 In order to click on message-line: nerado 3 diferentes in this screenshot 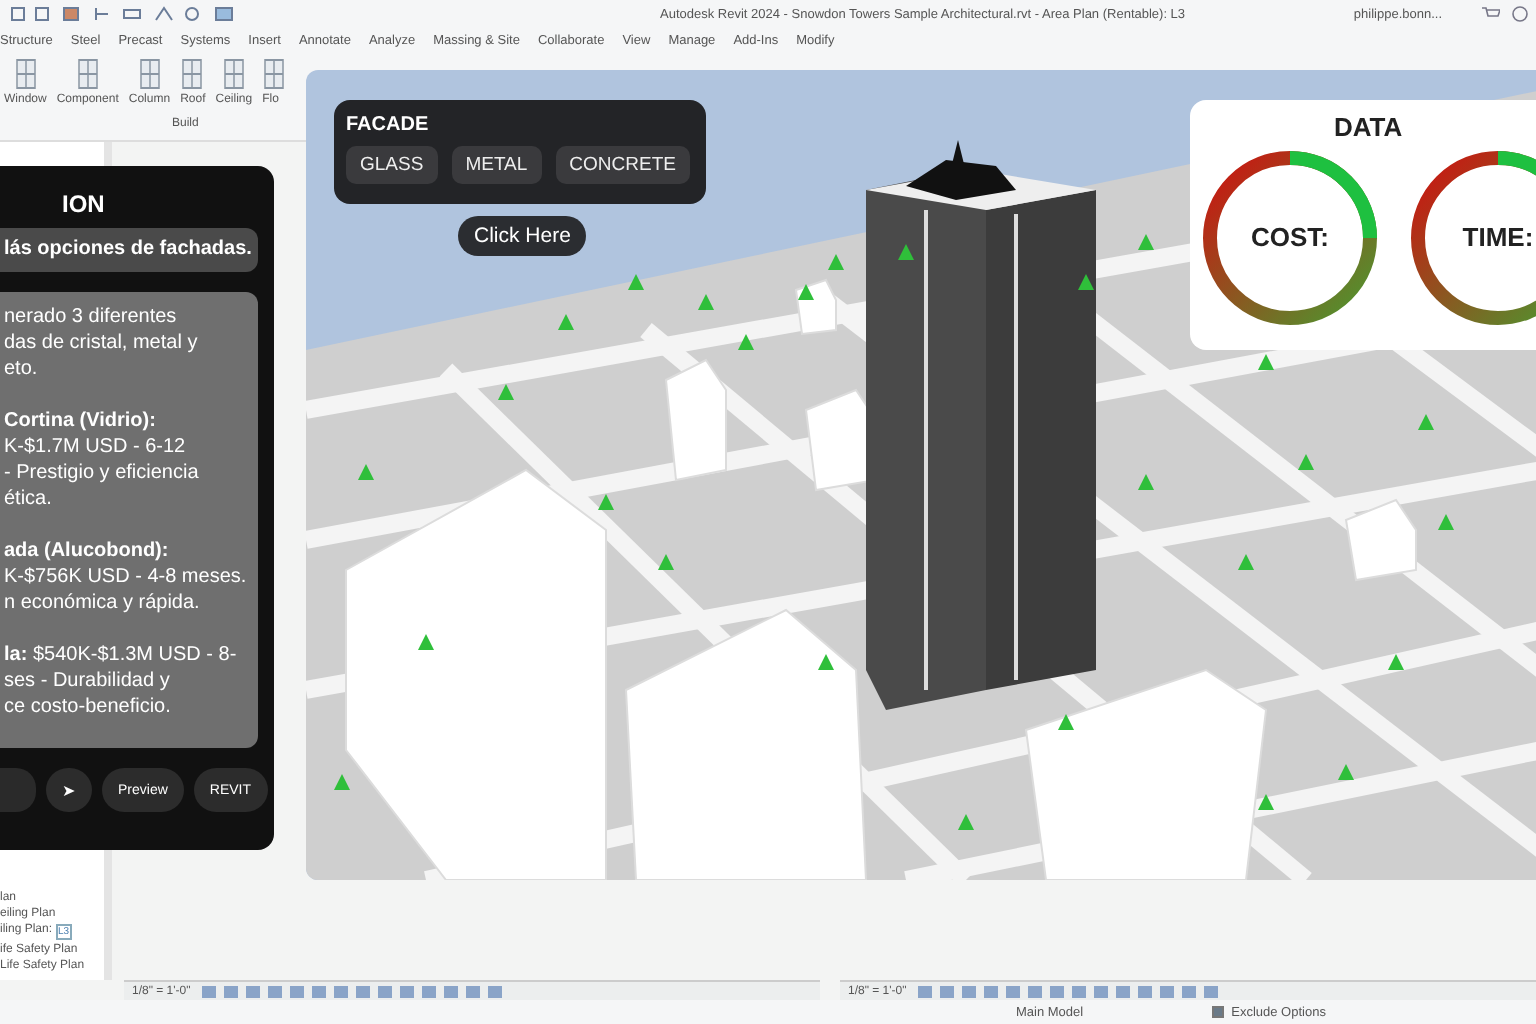, I will do `click(91, 317)`.